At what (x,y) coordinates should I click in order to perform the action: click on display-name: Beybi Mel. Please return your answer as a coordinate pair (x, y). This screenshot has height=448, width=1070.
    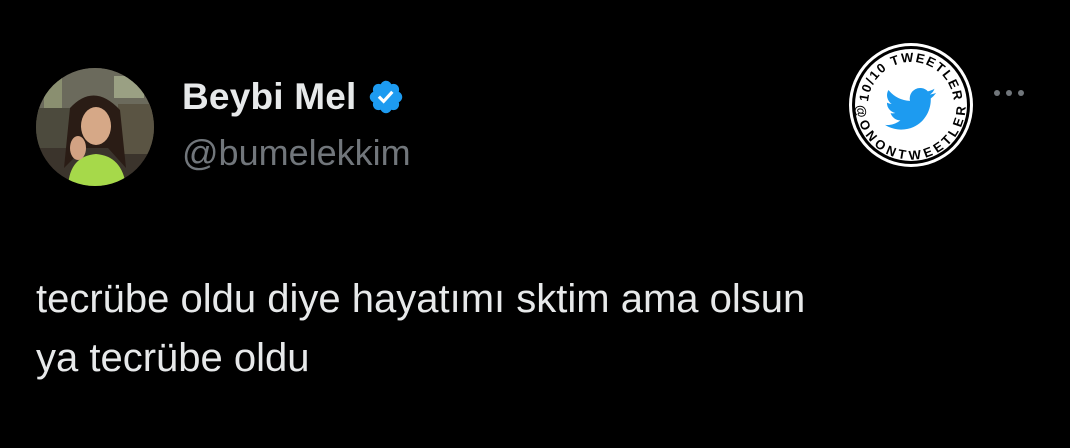
    Looking at the image, I should click on (269, 97).